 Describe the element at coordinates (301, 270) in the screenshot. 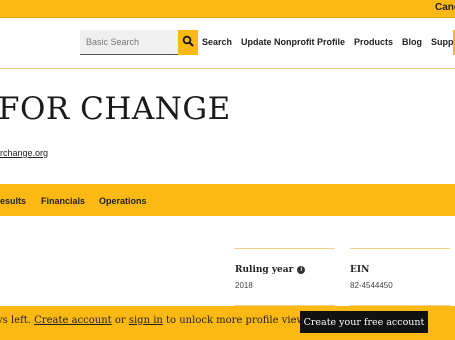

I see `info-icon: i` at that location.